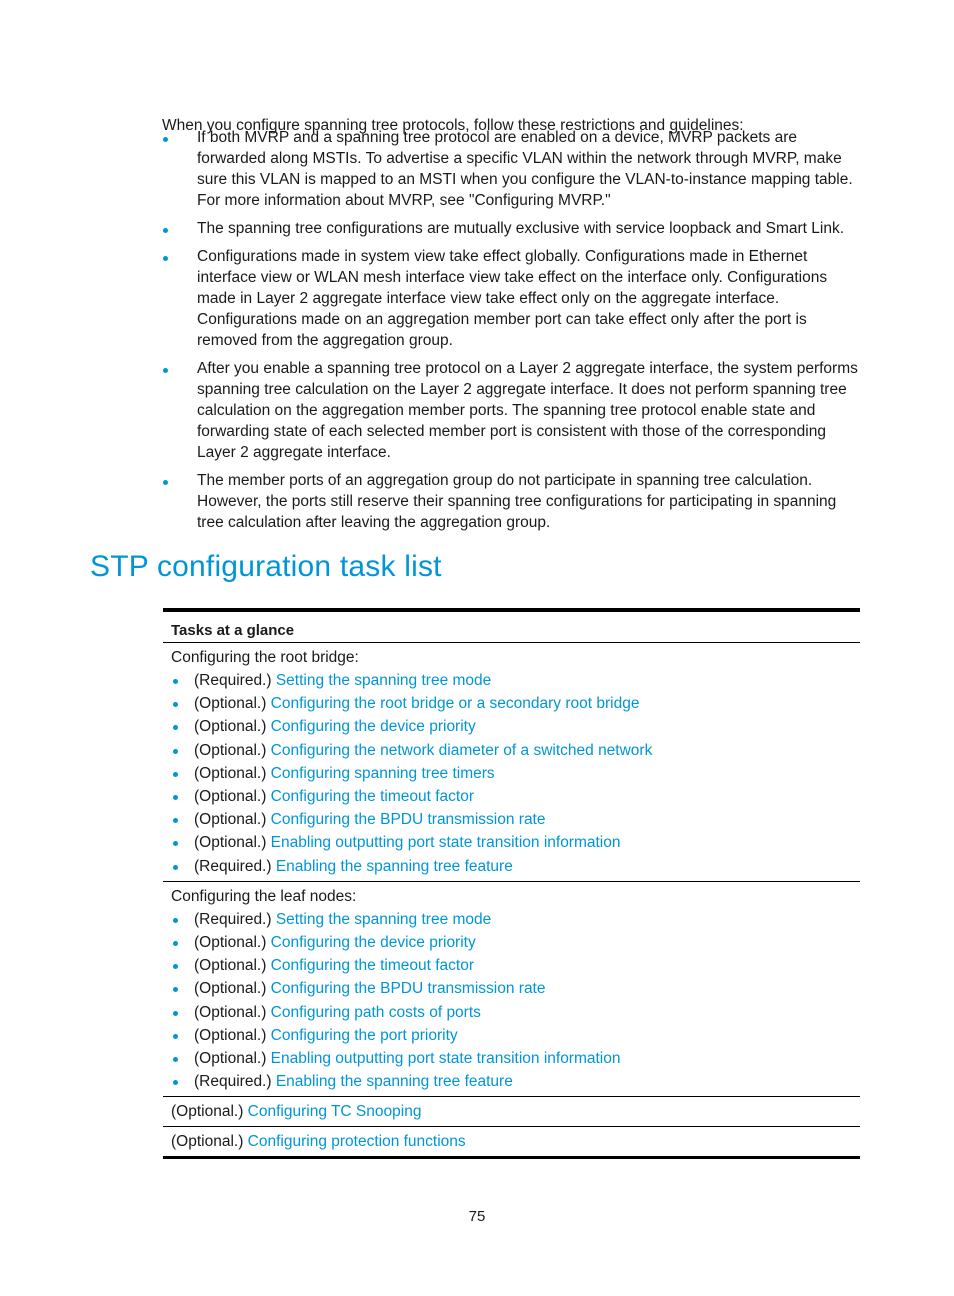 Image resolution: width=954 pixels, height=1296 pixels. What do you see at coordinates (264, 896) in the screenshot?
I see `leaf-nodes-heading: Configuring the leaf nodes:` at bounding box center [264, 896].